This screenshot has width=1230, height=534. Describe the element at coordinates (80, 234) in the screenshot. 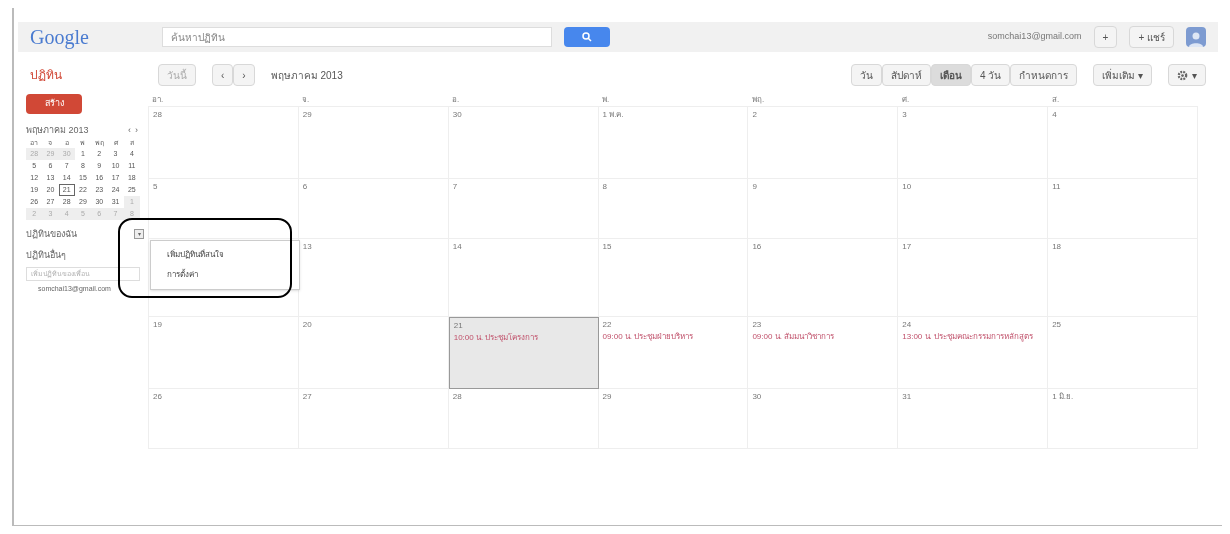

I see `calendar-section-label: ปฏิทินของฉัน` at that location.